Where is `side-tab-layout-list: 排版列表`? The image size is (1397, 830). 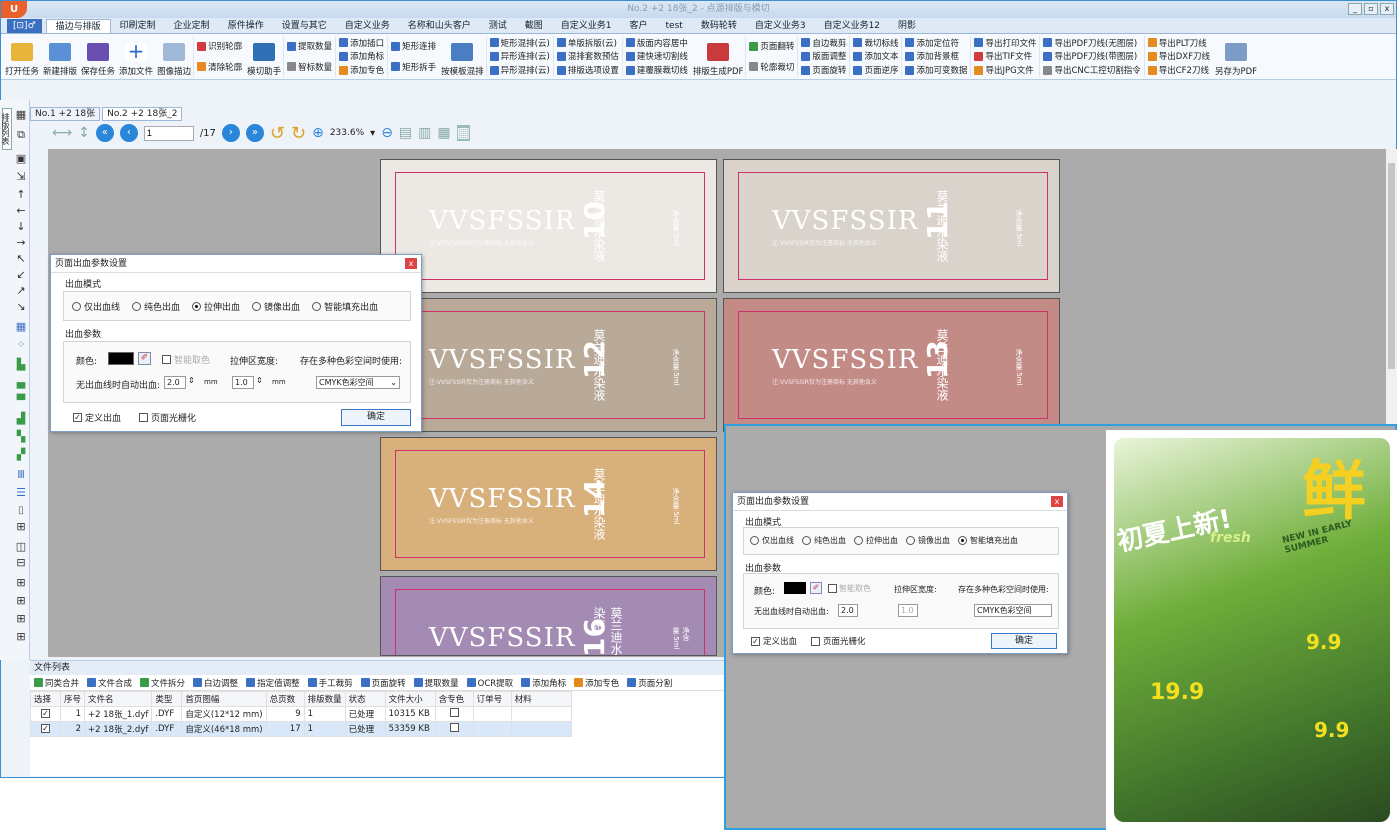 side-tab-layout-list: 排版列表 is located at coordinates (6, 129).